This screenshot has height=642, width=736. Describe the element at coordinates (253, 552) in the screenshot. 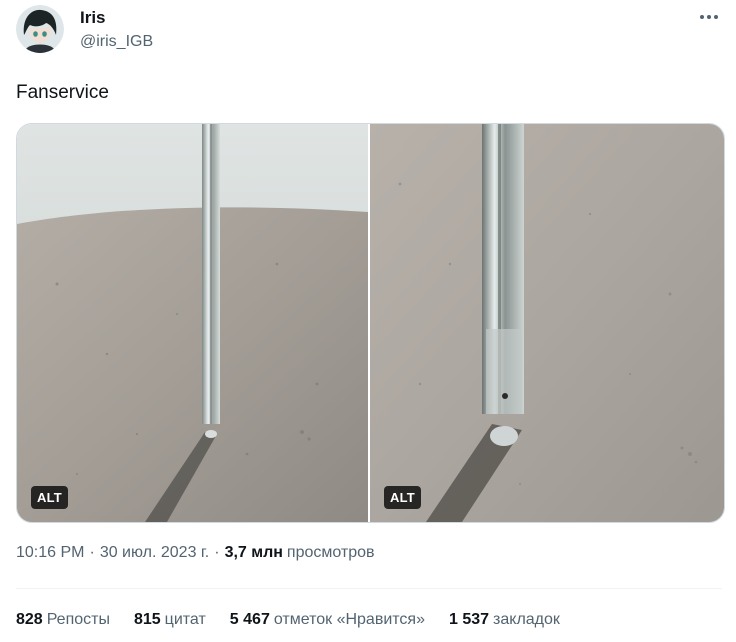

I see `views-count: 3,7 млн` at that location.